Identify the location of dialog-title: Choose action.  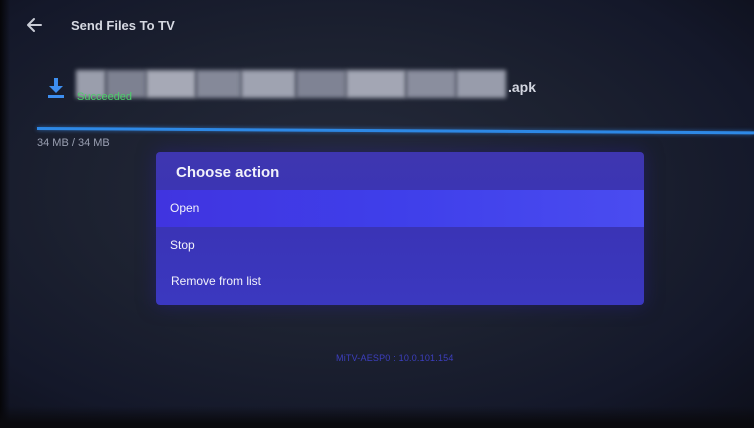
(228, 172).